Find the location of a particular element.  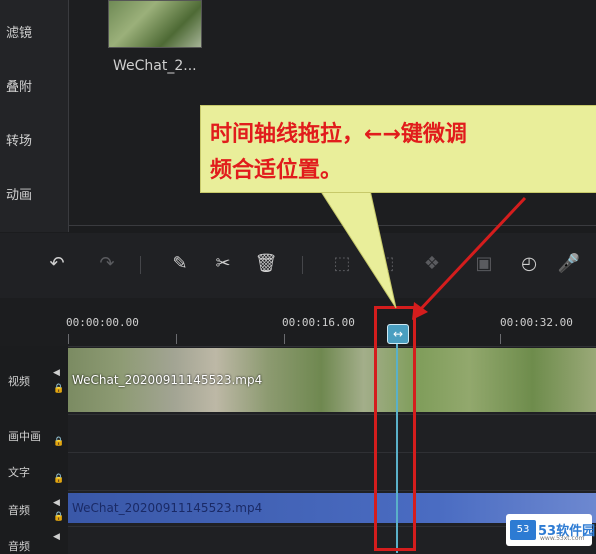

text-track-lane is located at coordinates (332, 471).